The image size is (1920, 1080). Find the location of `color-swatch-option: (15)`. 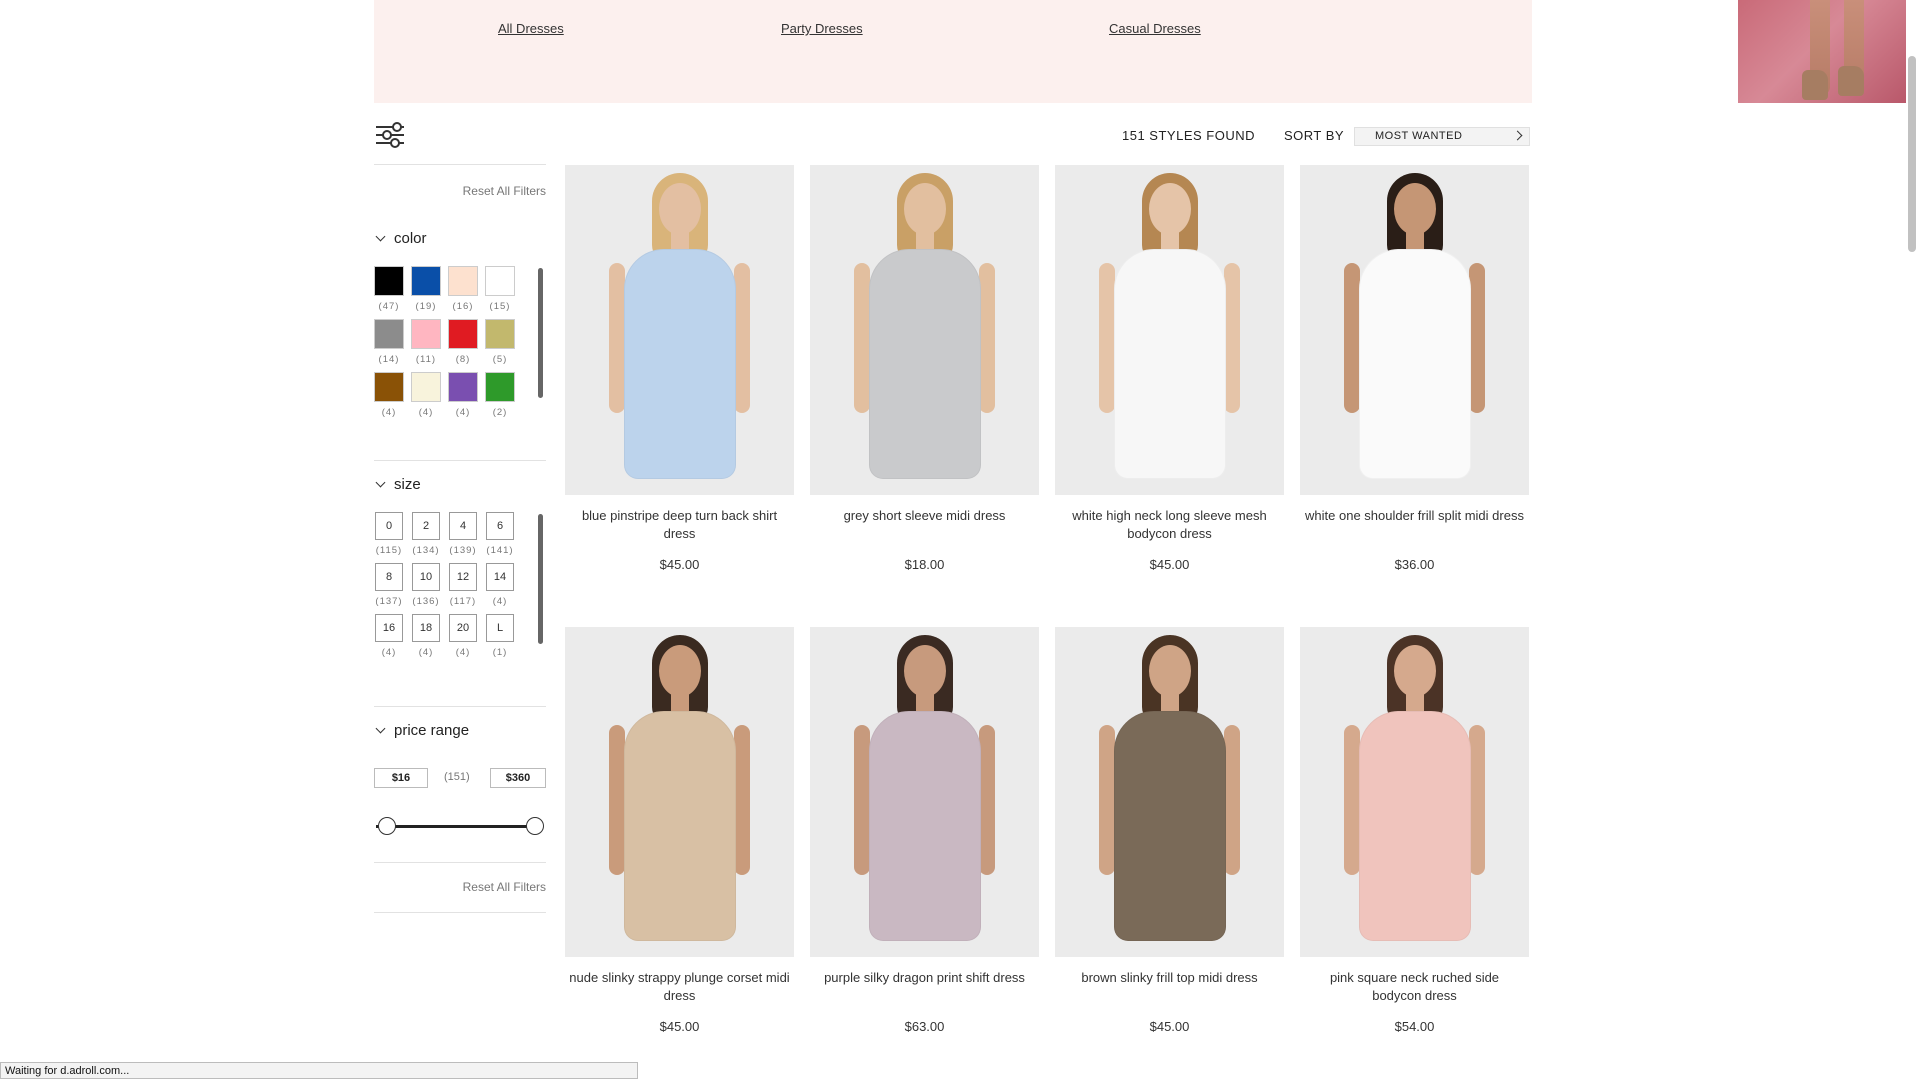

color-swatch-option: (15) is located at coordinates (500, 289).